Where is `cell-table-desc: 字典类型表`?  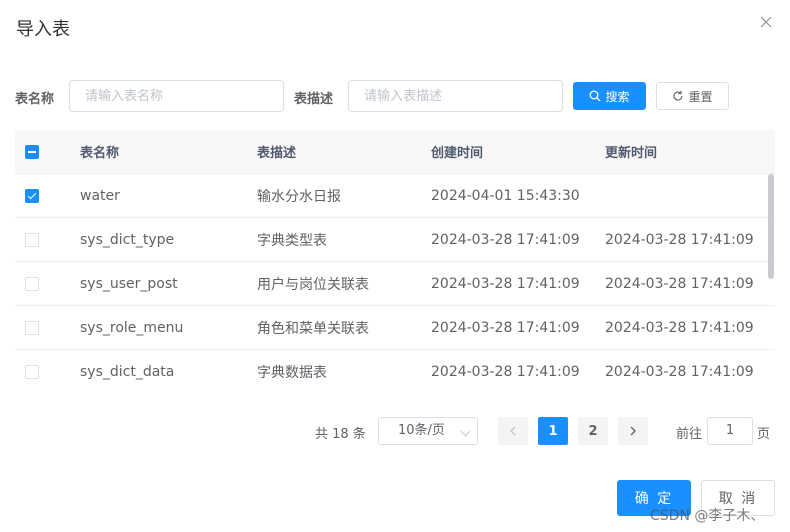
cell-table-desc: 字典类型表 is located at coordinates (292, 240).